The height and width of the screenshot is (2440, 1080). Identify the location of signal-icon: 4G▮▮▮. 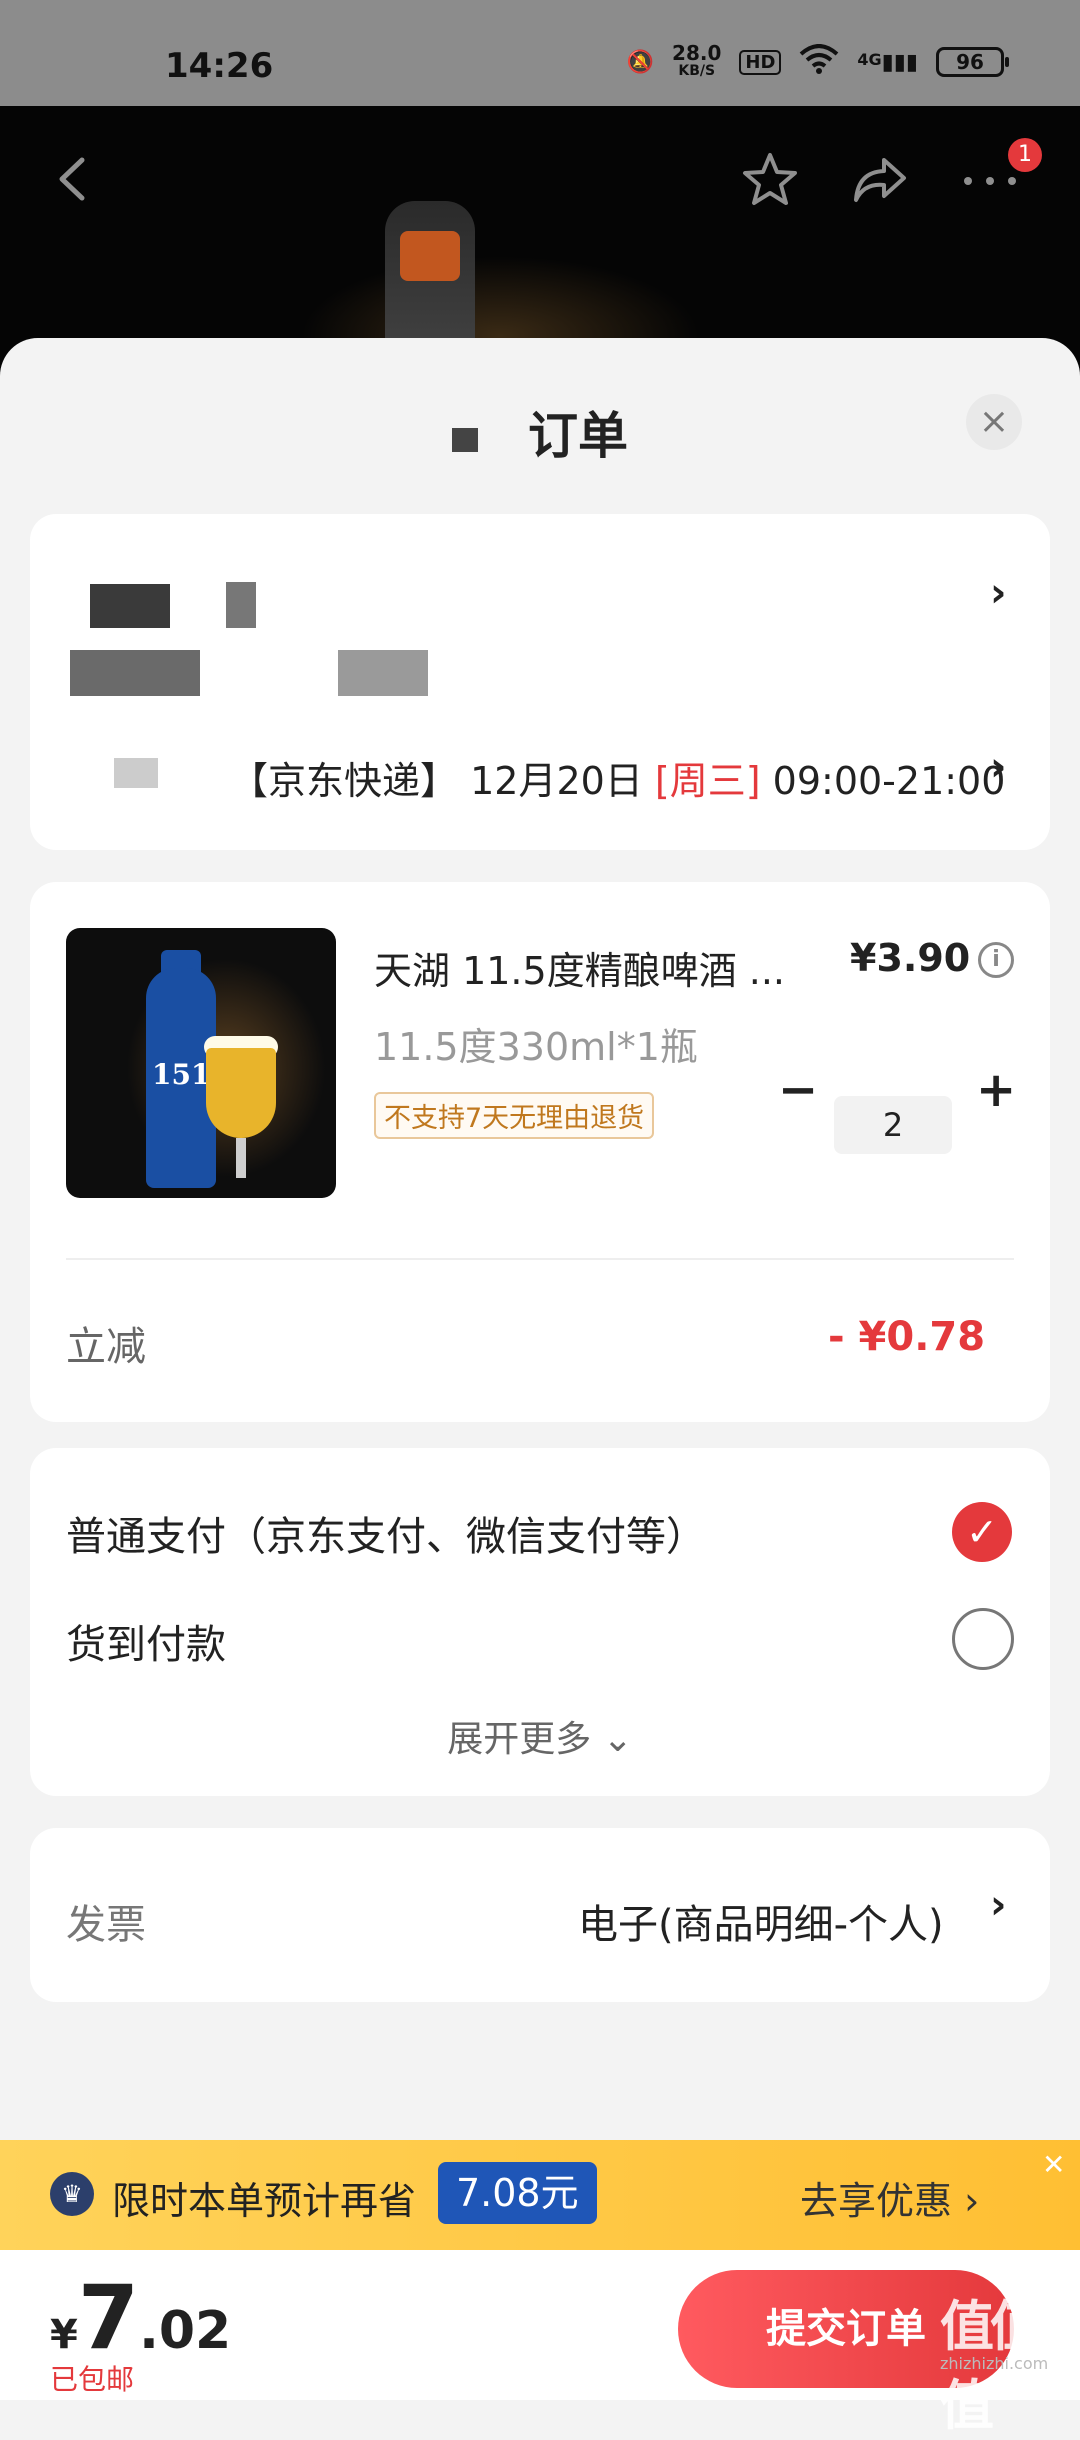
(887, 62).